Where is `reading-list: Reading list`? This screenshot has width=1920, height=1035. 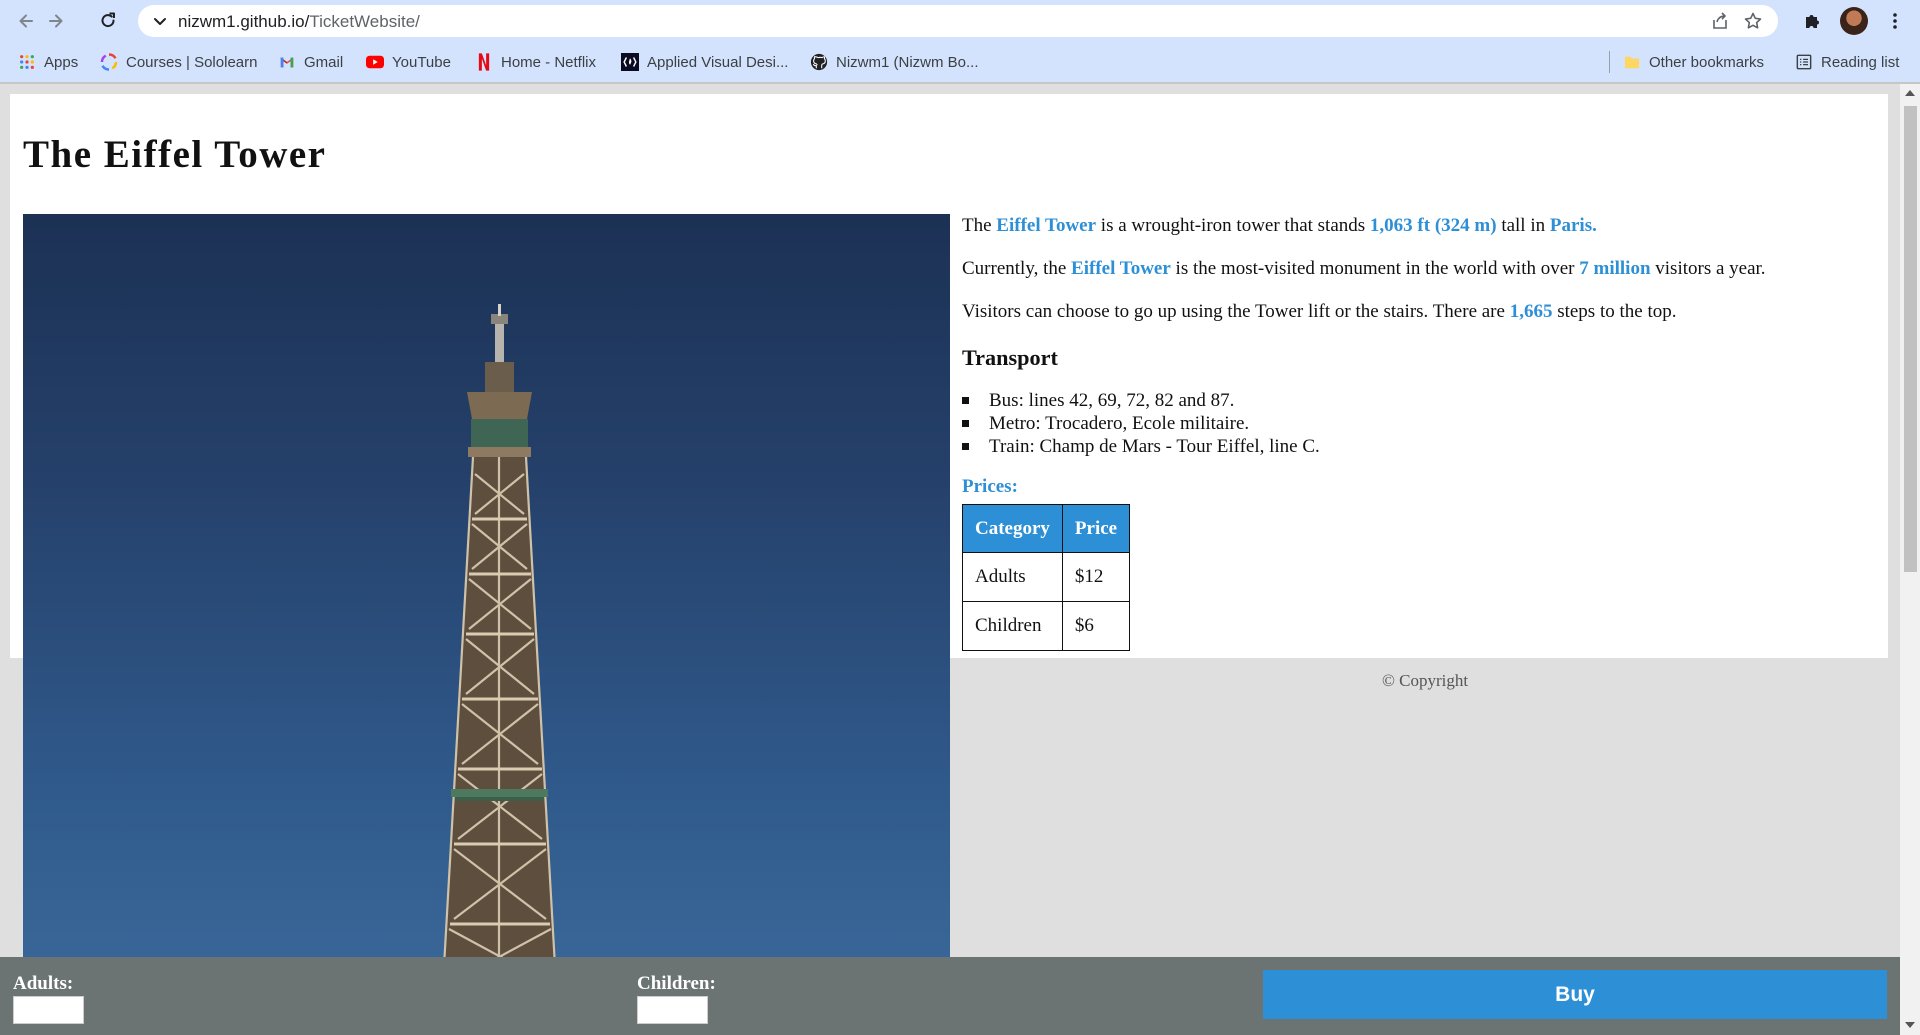 reading-list: Reading list is located at coordinates (1847, 62).